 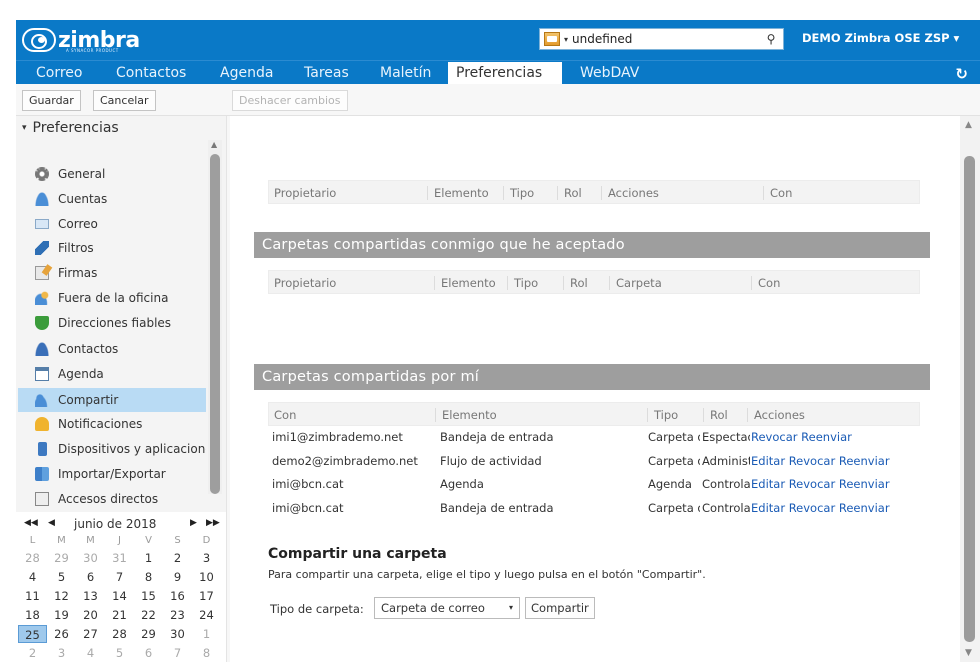 I want to click on calendar-day: 14, so click(x=119, y=596).